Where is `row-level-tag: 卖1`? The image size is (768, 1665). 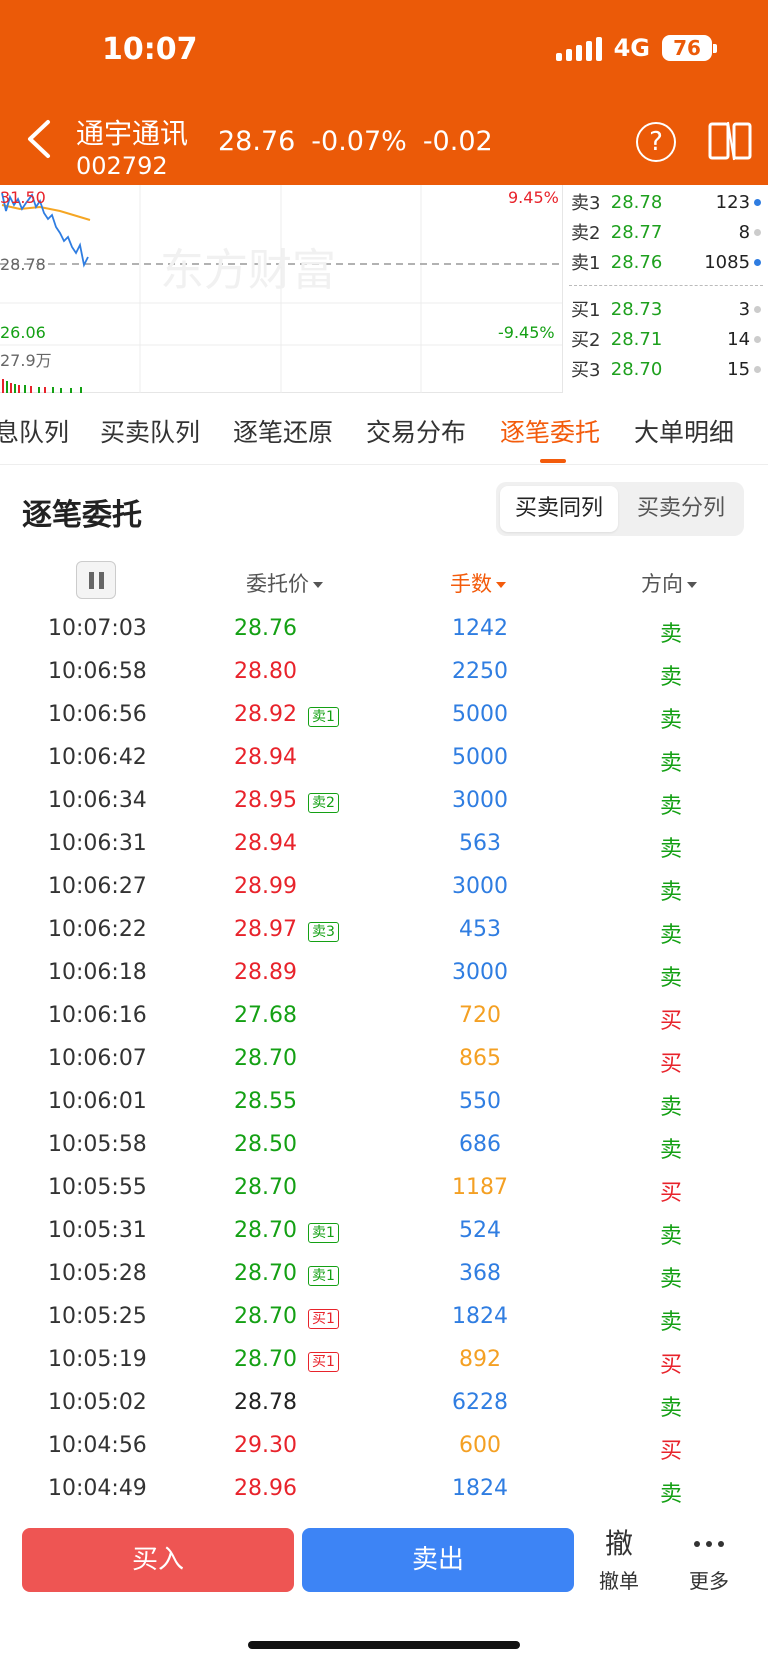 row-level-tag: 卖1 is located at coordinates (323, 717).